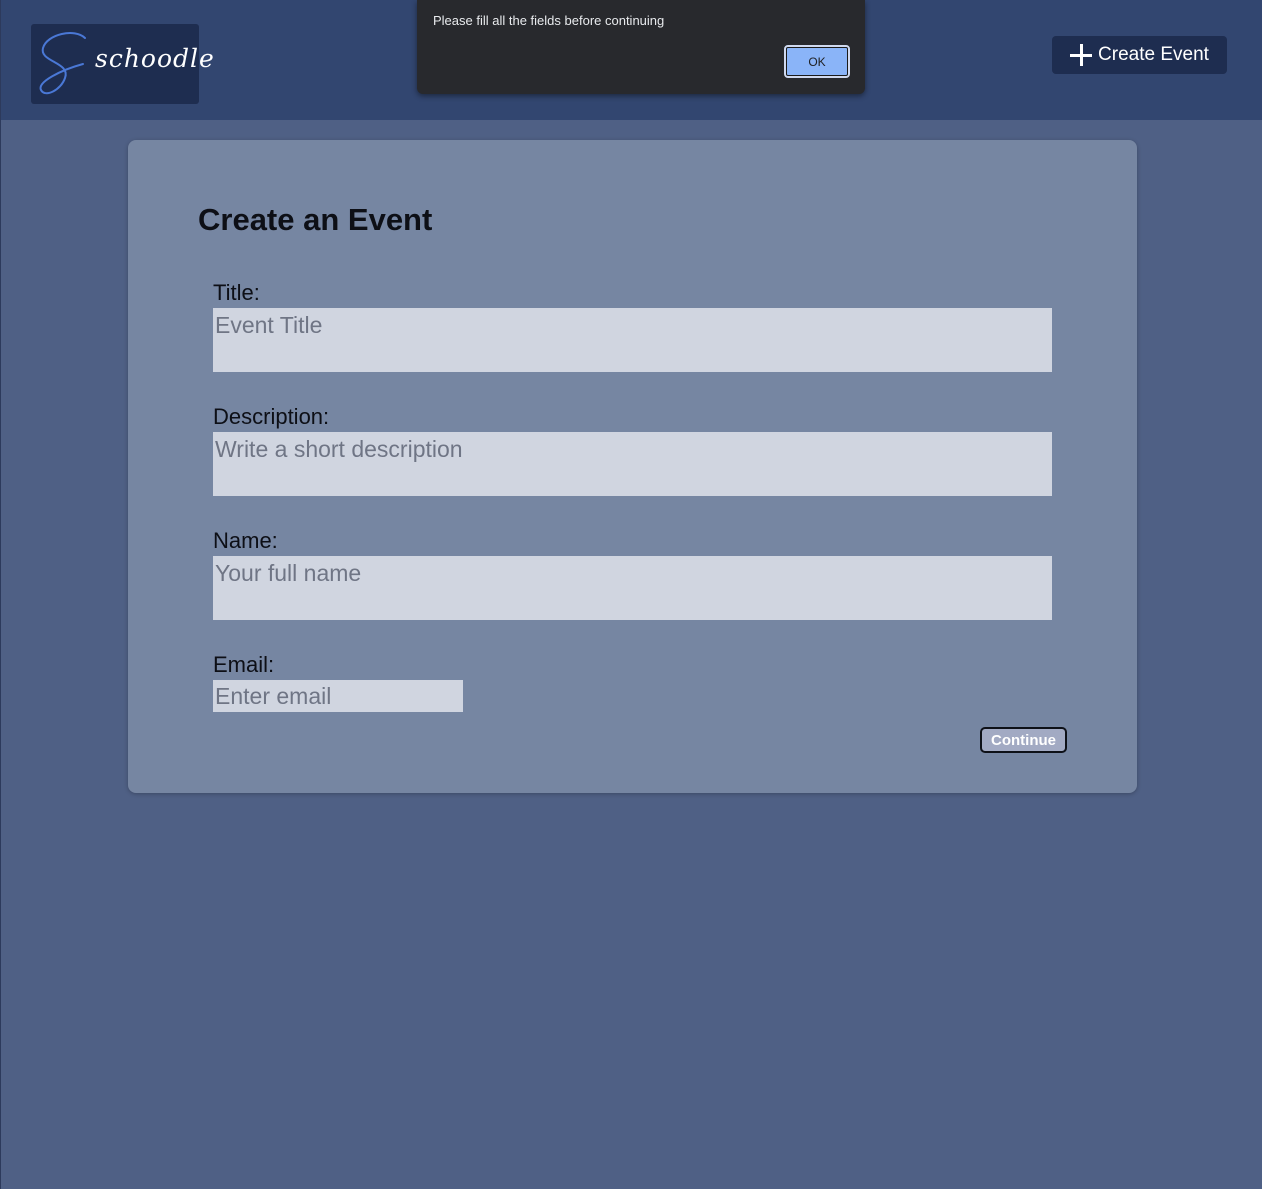 The width and height of the screenshot is (1262, 1189). I want to click on schoodle-logo: schoodle, so click(122, 64).